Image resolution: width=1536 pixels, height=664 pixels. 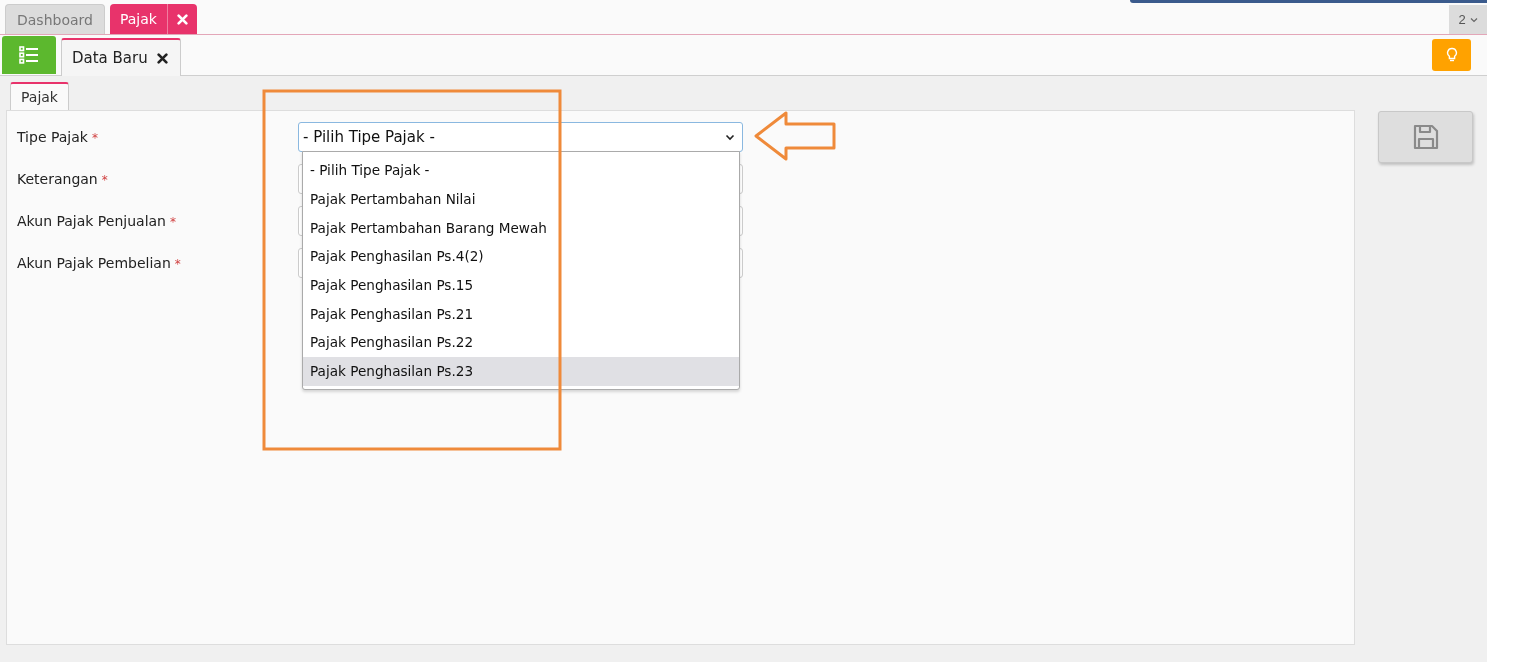 I want to click on lightbulb-button, so click(x=1451, y=55).